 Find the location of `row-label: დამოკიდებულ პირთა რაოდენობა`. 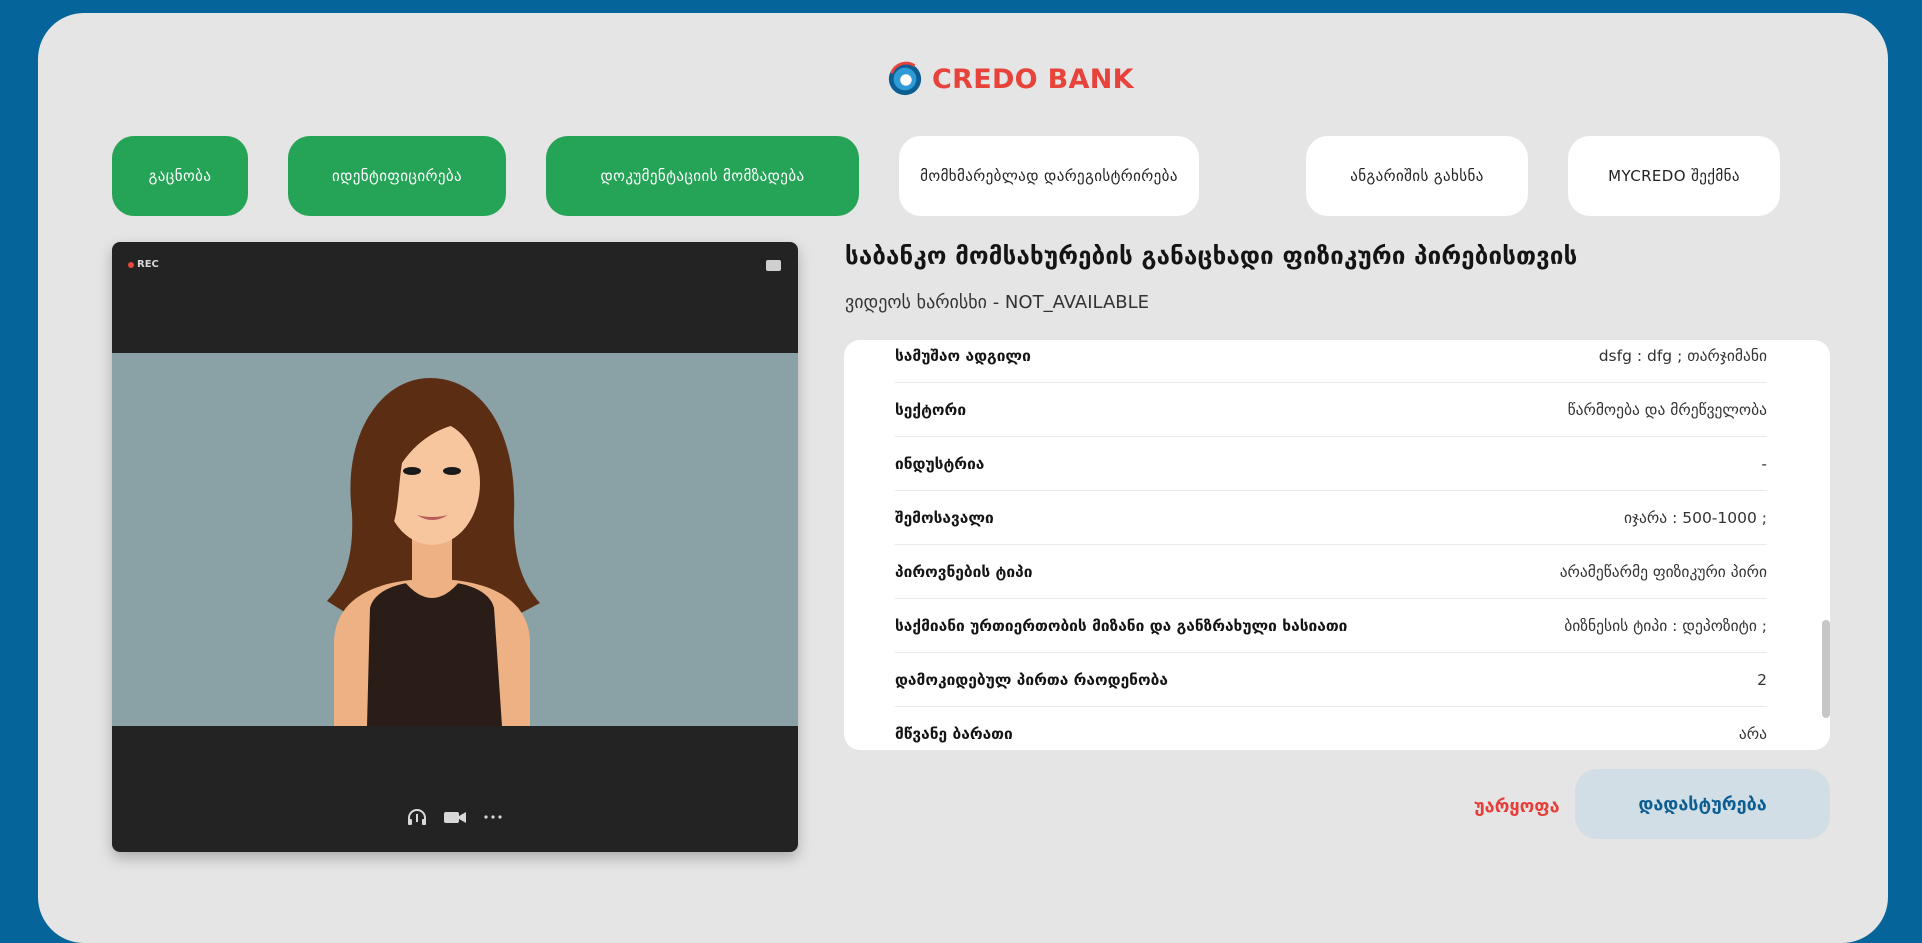

row-label: დამოკიდებულ პირთა რაოდენობა is located at coordinates (1031, 679).